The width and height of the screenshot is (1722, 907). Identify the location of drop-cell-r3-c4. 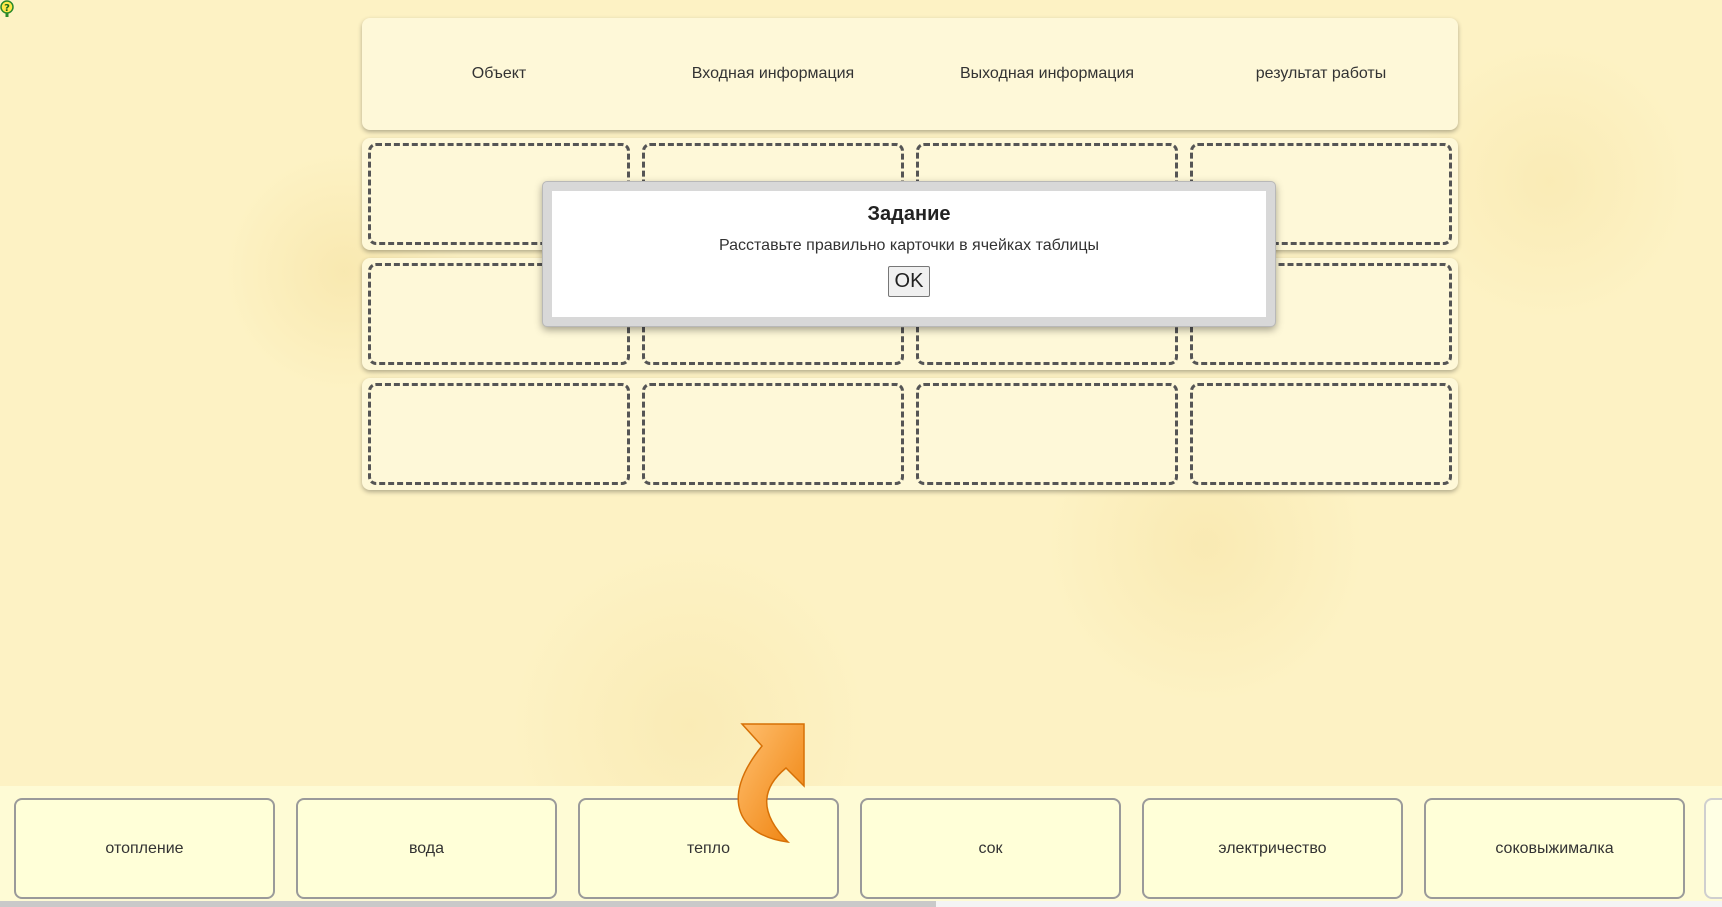
(1321, 434).